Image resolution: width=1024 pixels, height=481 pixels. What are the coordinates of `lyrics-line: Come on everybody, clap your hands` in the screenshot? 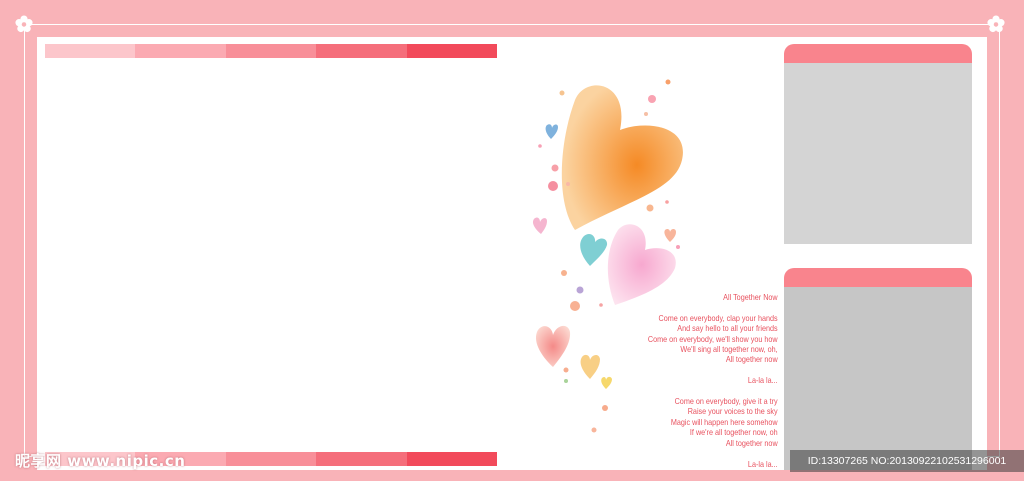 It's located at (718, 317).